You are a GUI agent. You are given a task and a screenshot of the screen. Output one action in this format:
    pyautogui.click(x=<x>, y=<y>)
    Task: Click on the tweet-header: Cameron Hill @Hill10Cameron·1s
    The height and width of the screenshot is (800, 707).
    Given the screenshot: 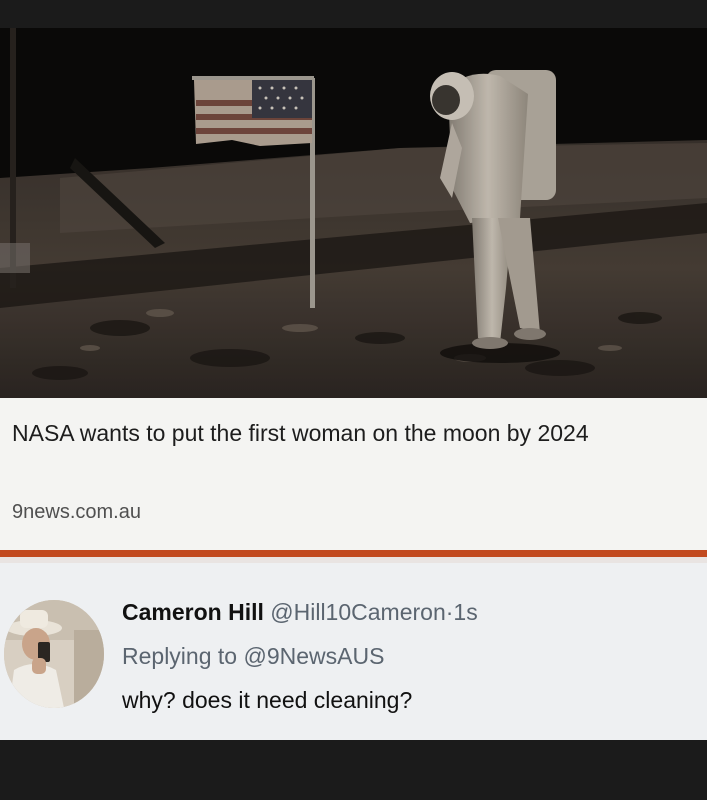 What is the action you would take?
    pyautogui.click(x=300, y=612)
    